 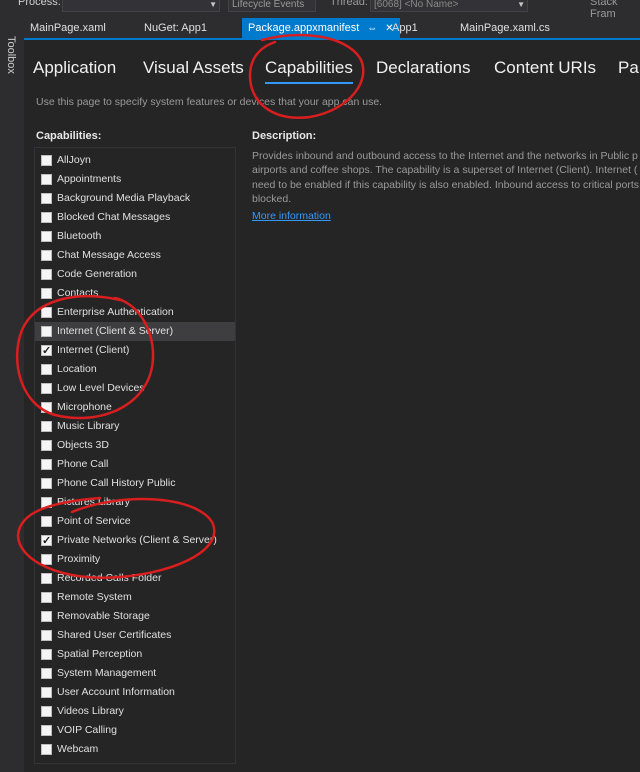 What do you see at coordinates (545, 68) in the screenshot?
I see `tab-content-uris: Content URIs` at bounding box center [545, 68].